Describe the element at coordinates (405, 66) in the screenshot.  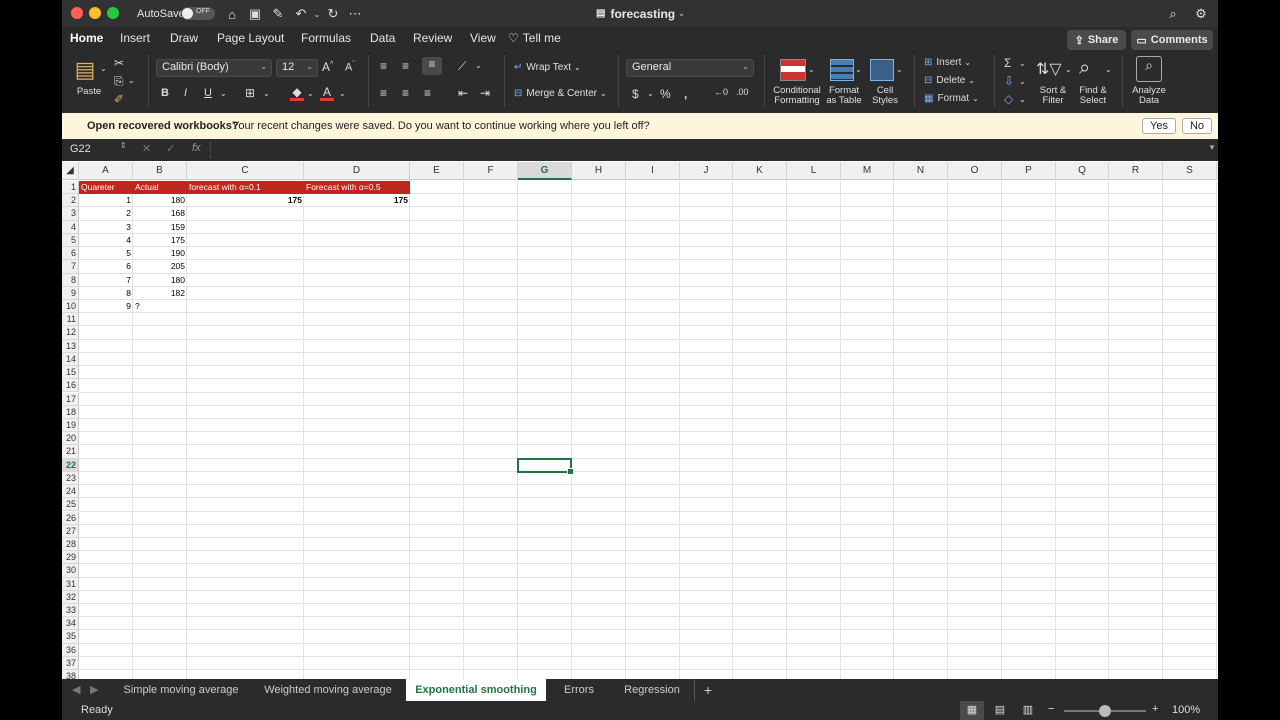
I see `align-middle-icon: ≡` at that location.